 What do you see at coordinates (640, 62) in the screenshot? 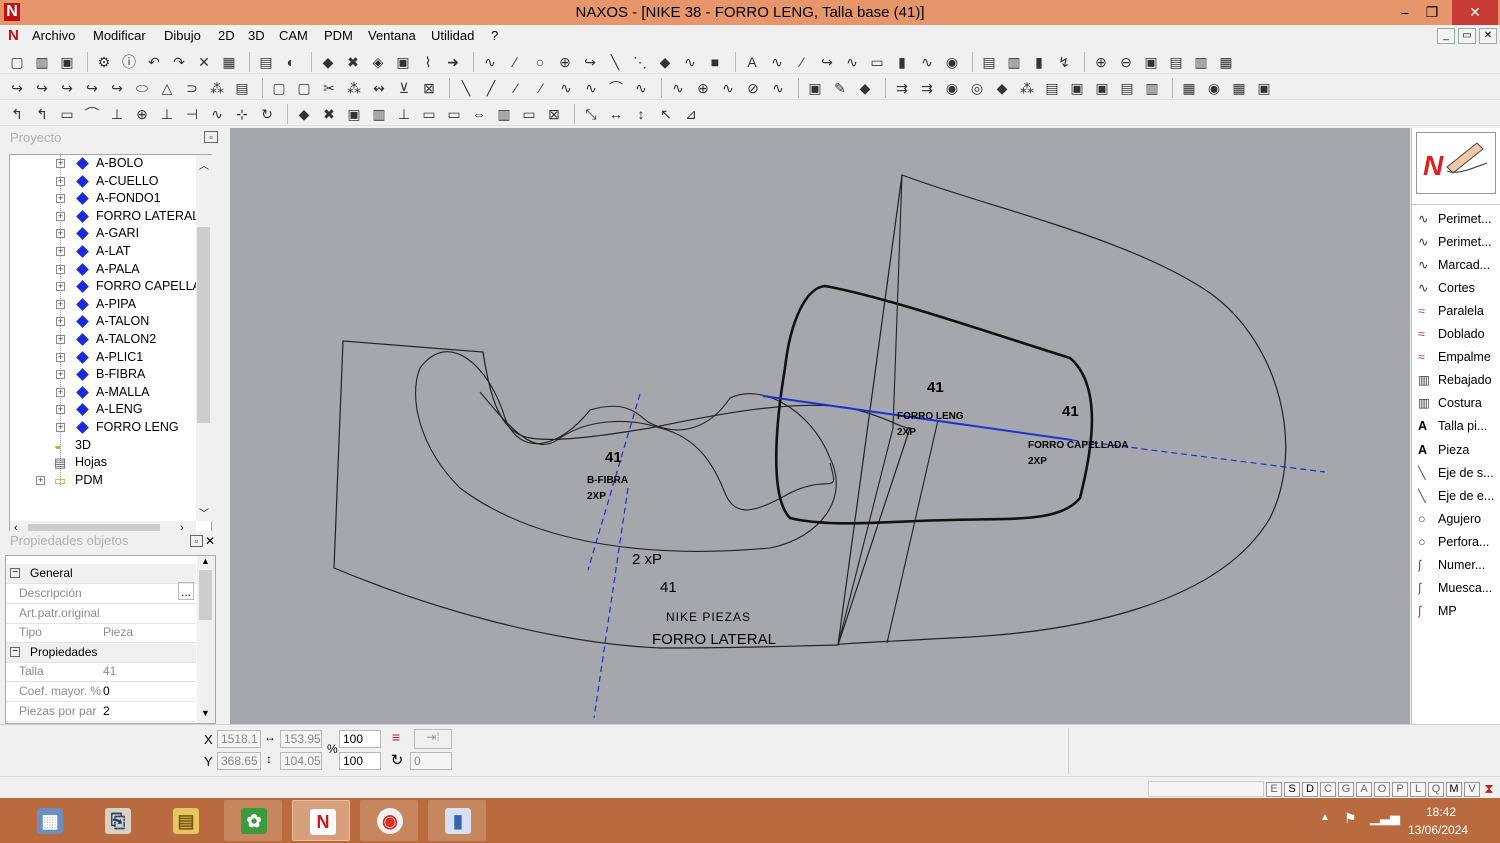
I see `toolbar-tool-icon: ⋱` at bounding box center [640, 62].